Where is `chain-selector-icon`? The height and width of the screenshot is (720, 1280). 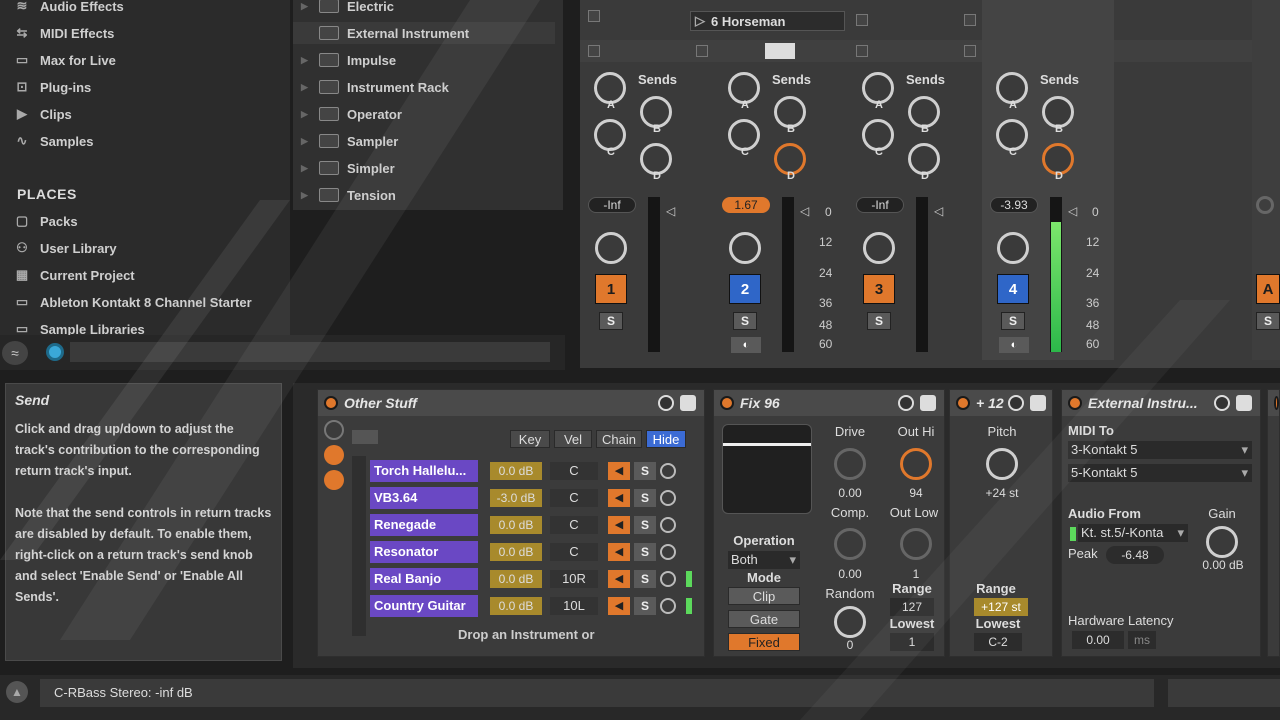 chain-selector-icon is located at coordinates (365, 437).